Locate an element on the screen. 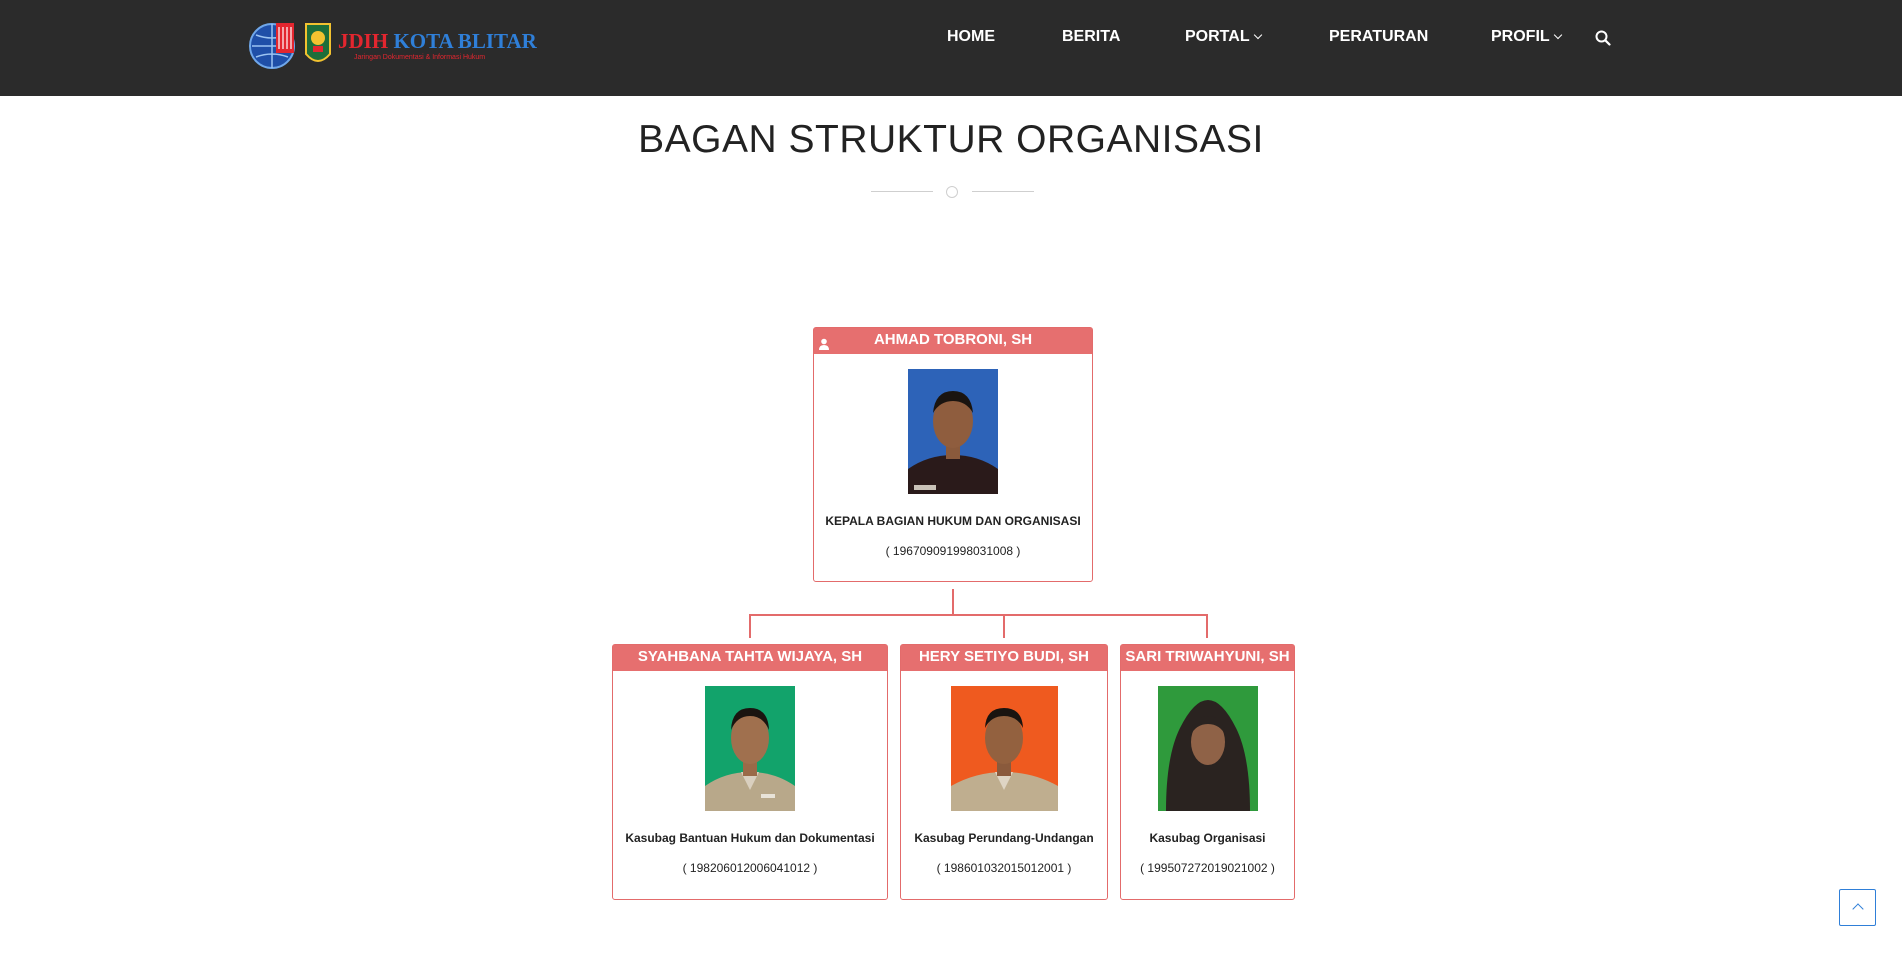 This screenshot has height=955, width=1902. person-nip: ( 196709091998031008 ) is located at coordinates (953, 551).